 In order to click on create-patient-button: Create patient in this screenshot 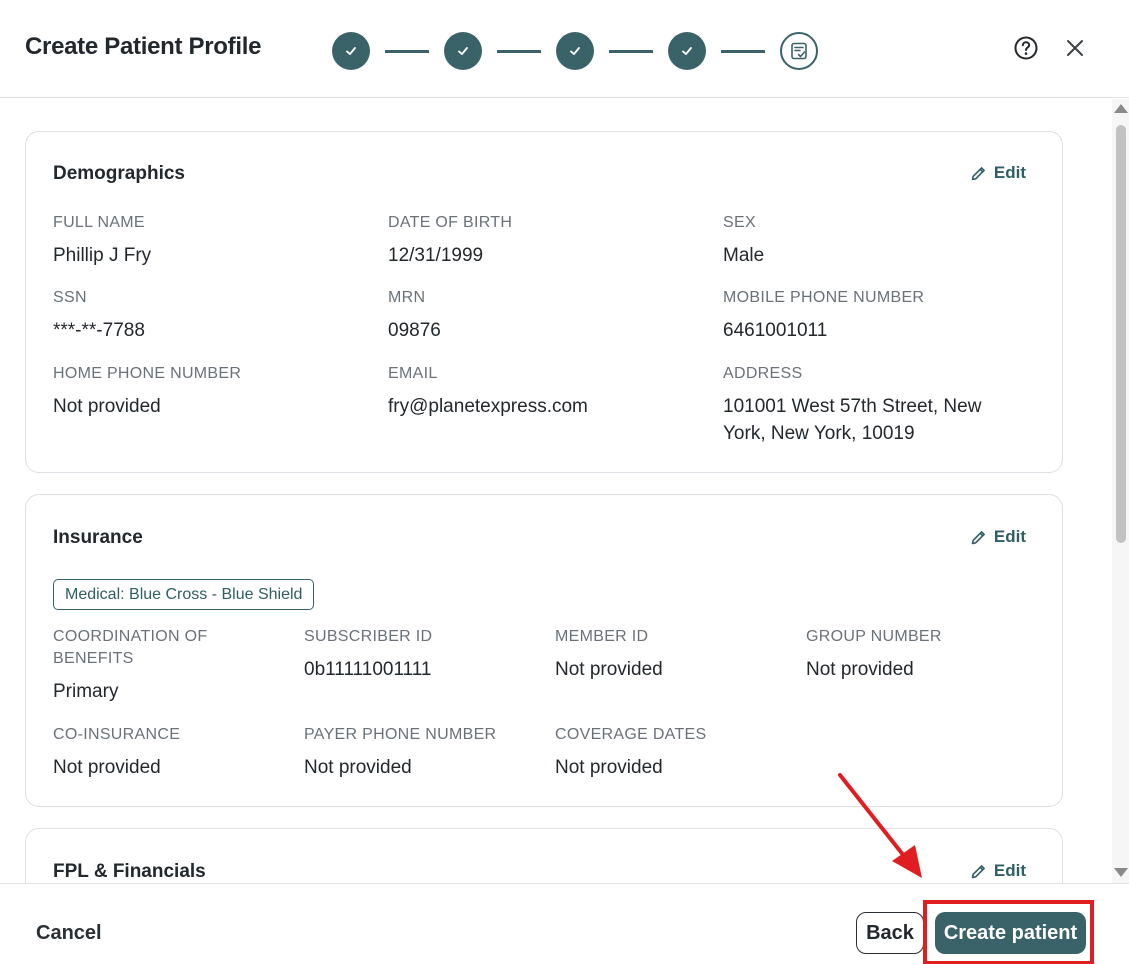, I will do `click(1010, 933)`.